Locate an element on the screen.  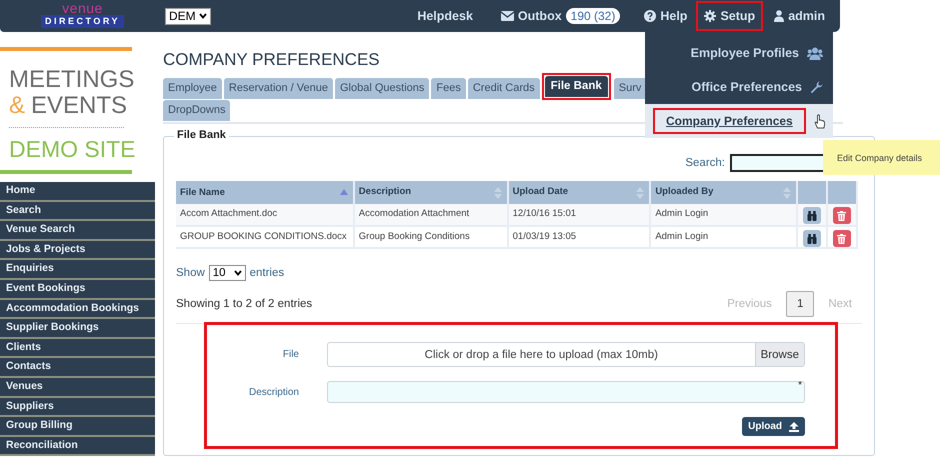
sidebar-item: Enquiries is located at coordinates (77, 270).